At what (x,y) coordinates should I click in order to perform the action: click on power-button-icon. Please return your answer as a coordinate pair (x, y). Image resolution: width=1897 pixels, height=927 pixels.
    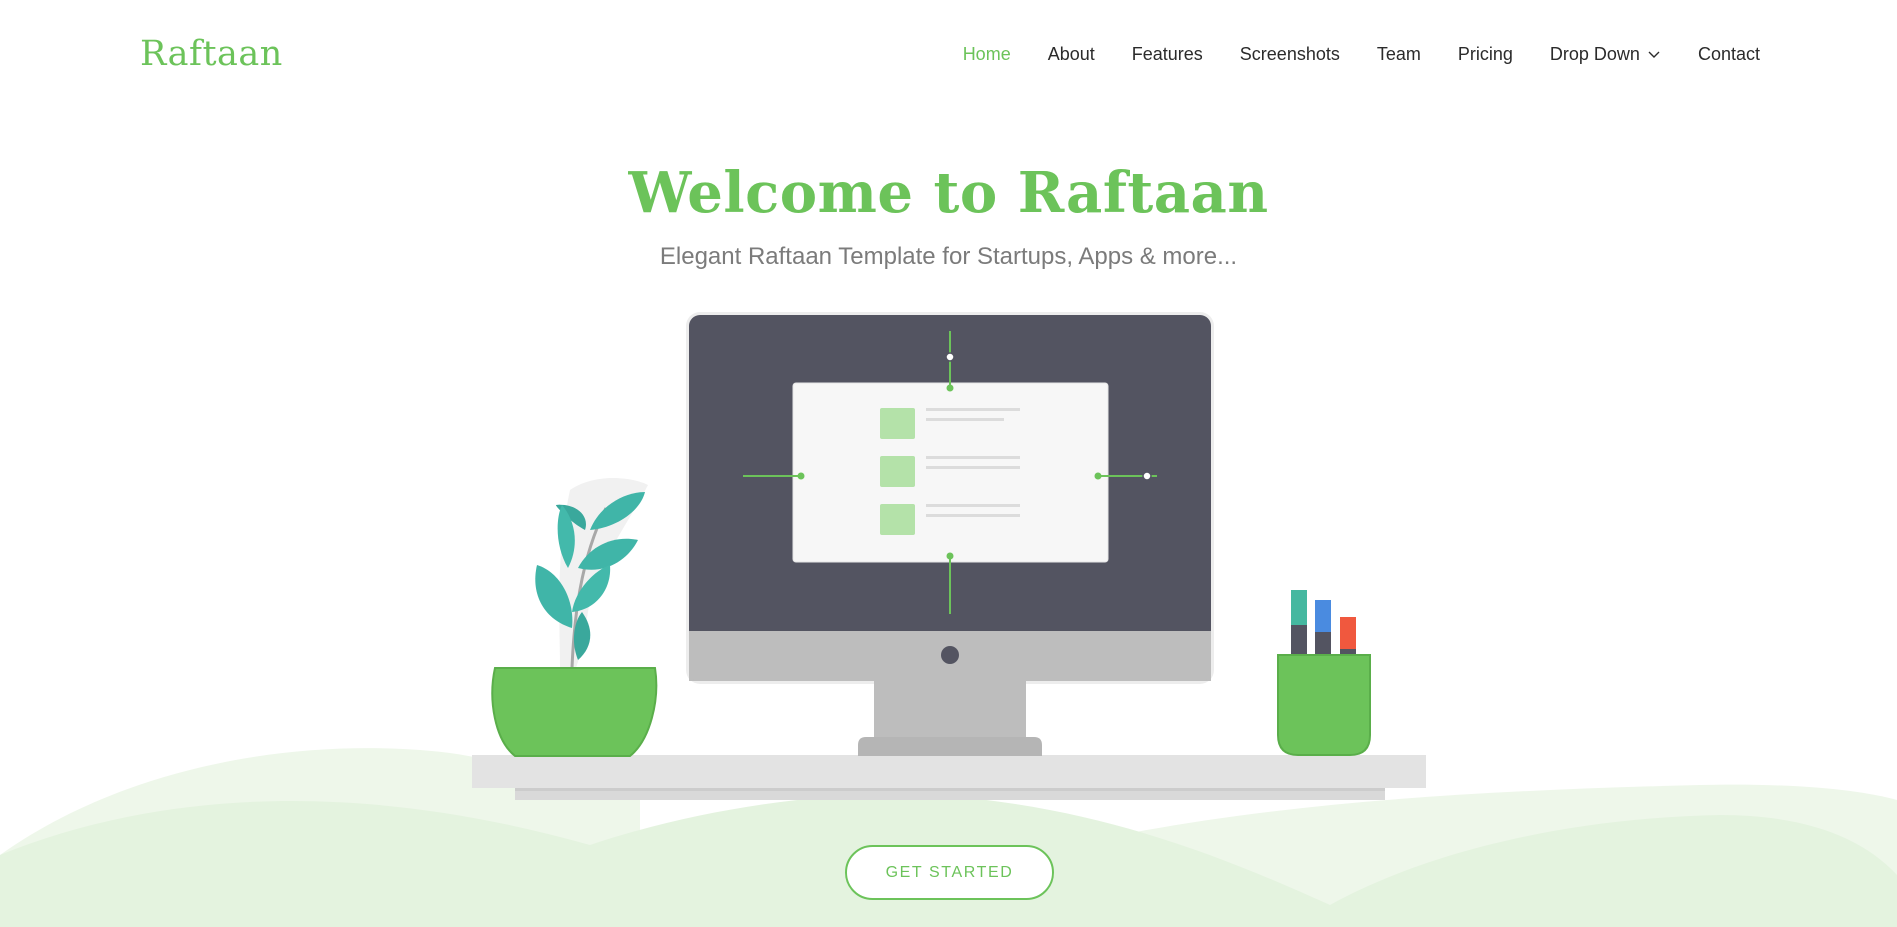
    Looking at the image, I should click on (950, 655).